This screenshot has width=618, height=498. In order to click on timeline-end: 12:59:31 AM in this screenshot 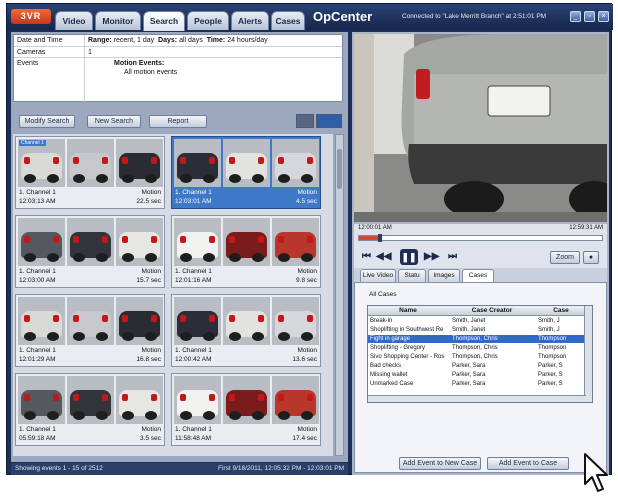, I will do `click(586, 228)`.